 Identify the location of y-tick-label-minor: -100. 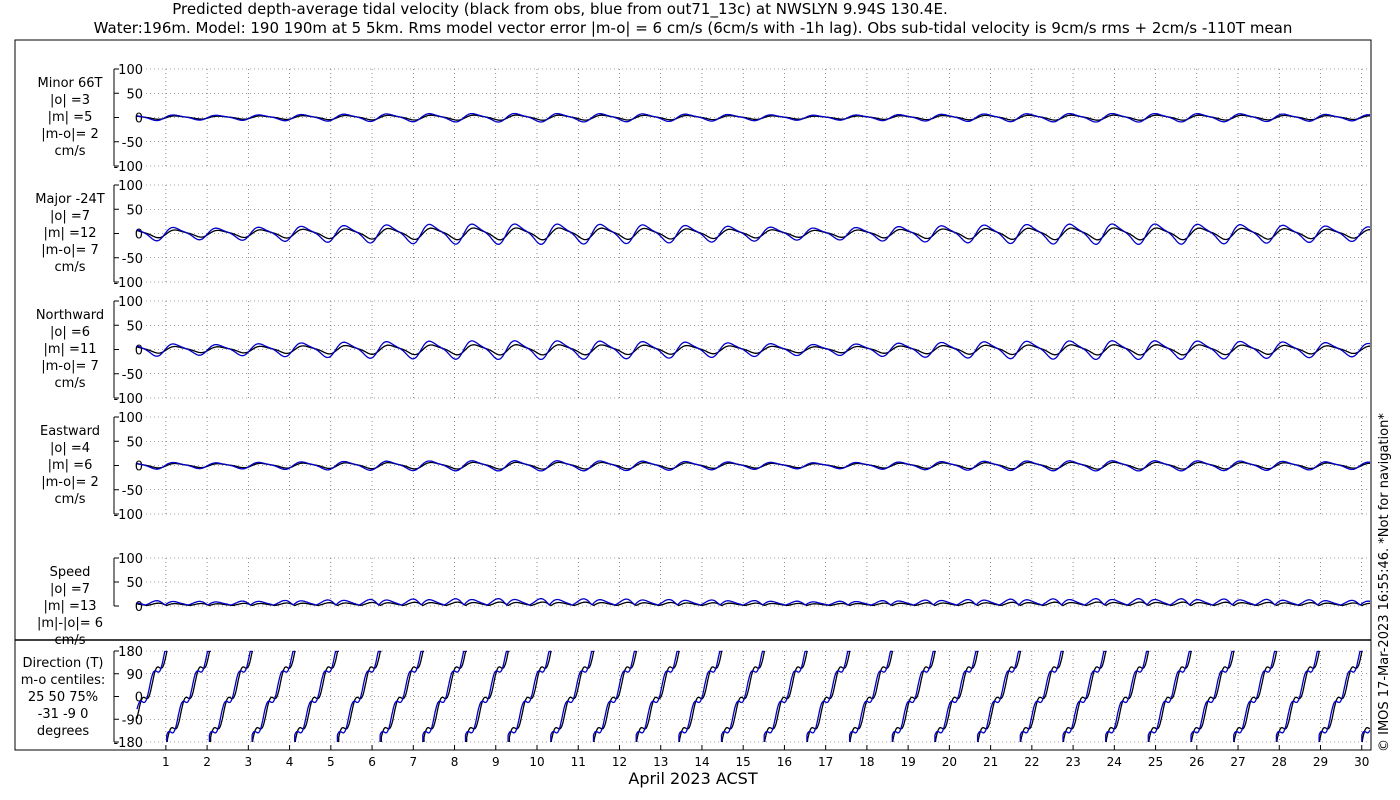
(128, 167).